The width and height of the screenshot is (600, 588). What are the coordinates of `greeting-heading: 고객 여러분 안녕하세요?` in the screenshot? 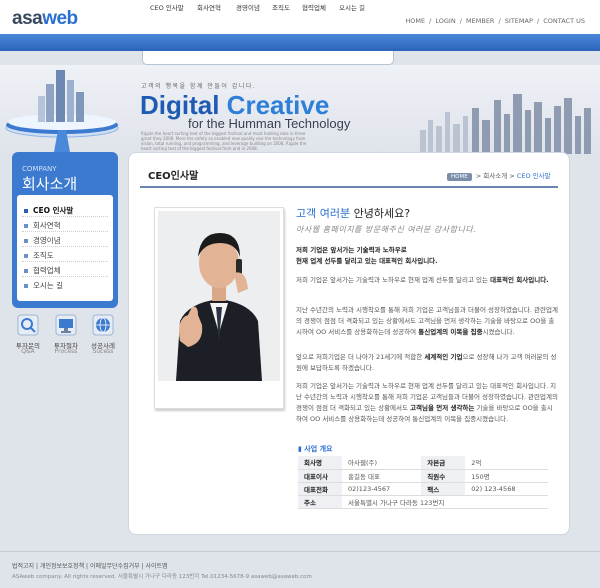 It's located at (353, 213).